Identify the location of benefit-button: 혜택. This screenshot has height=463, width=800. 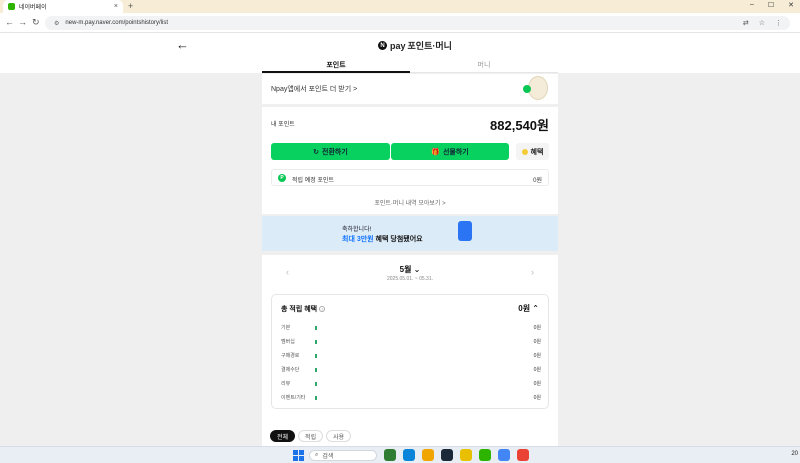
(532, 151).